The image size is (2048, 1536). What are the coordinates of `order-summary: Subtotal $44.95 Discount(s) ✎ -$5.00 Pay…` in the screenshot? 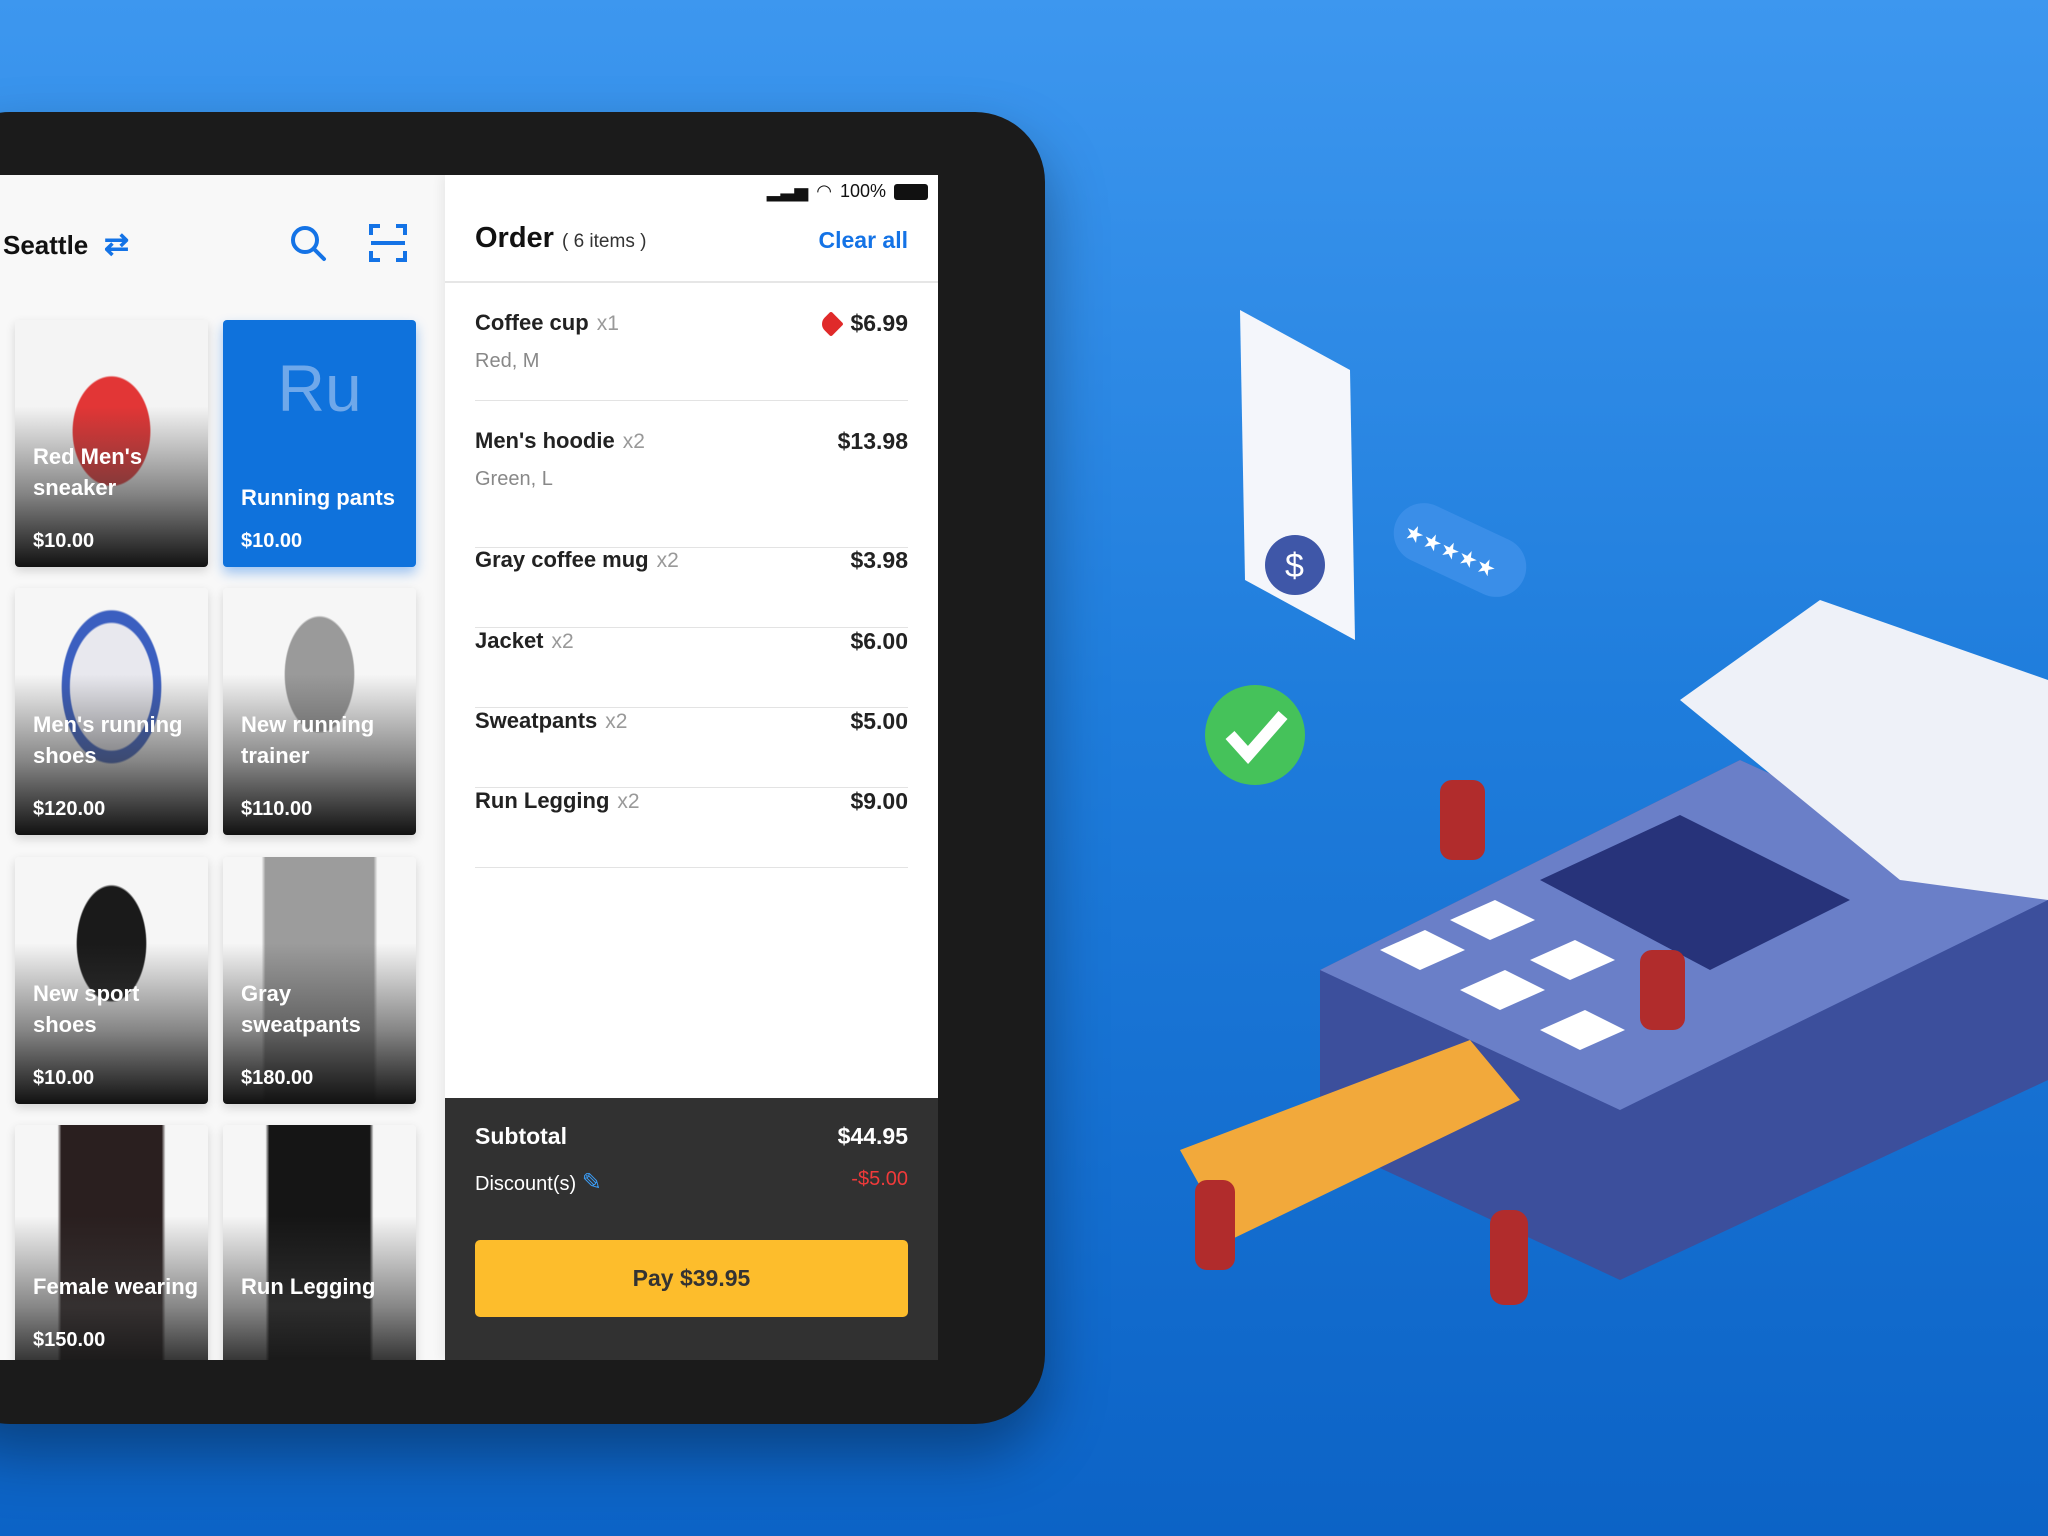 It's located at (691, 1229).